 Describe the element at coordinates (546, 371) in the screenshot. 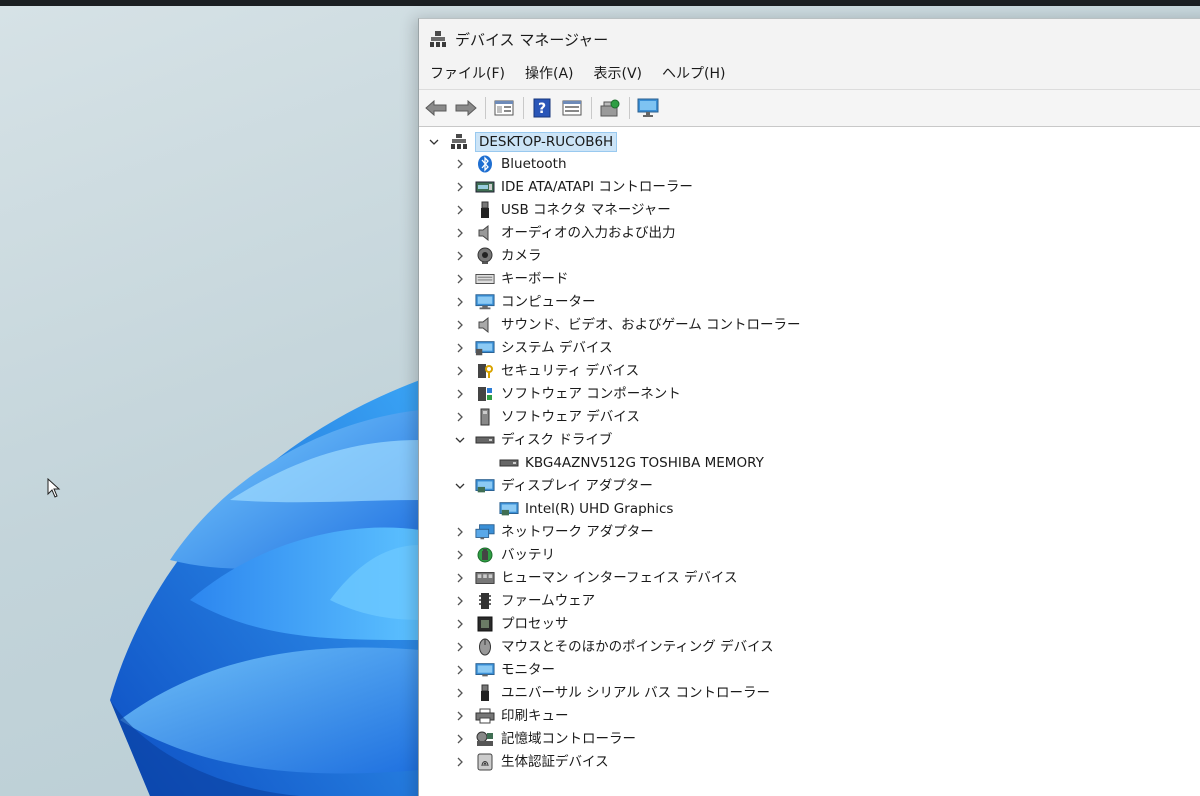

I see `tree-item-security-devices: セキュリティ デバイス` at that location.